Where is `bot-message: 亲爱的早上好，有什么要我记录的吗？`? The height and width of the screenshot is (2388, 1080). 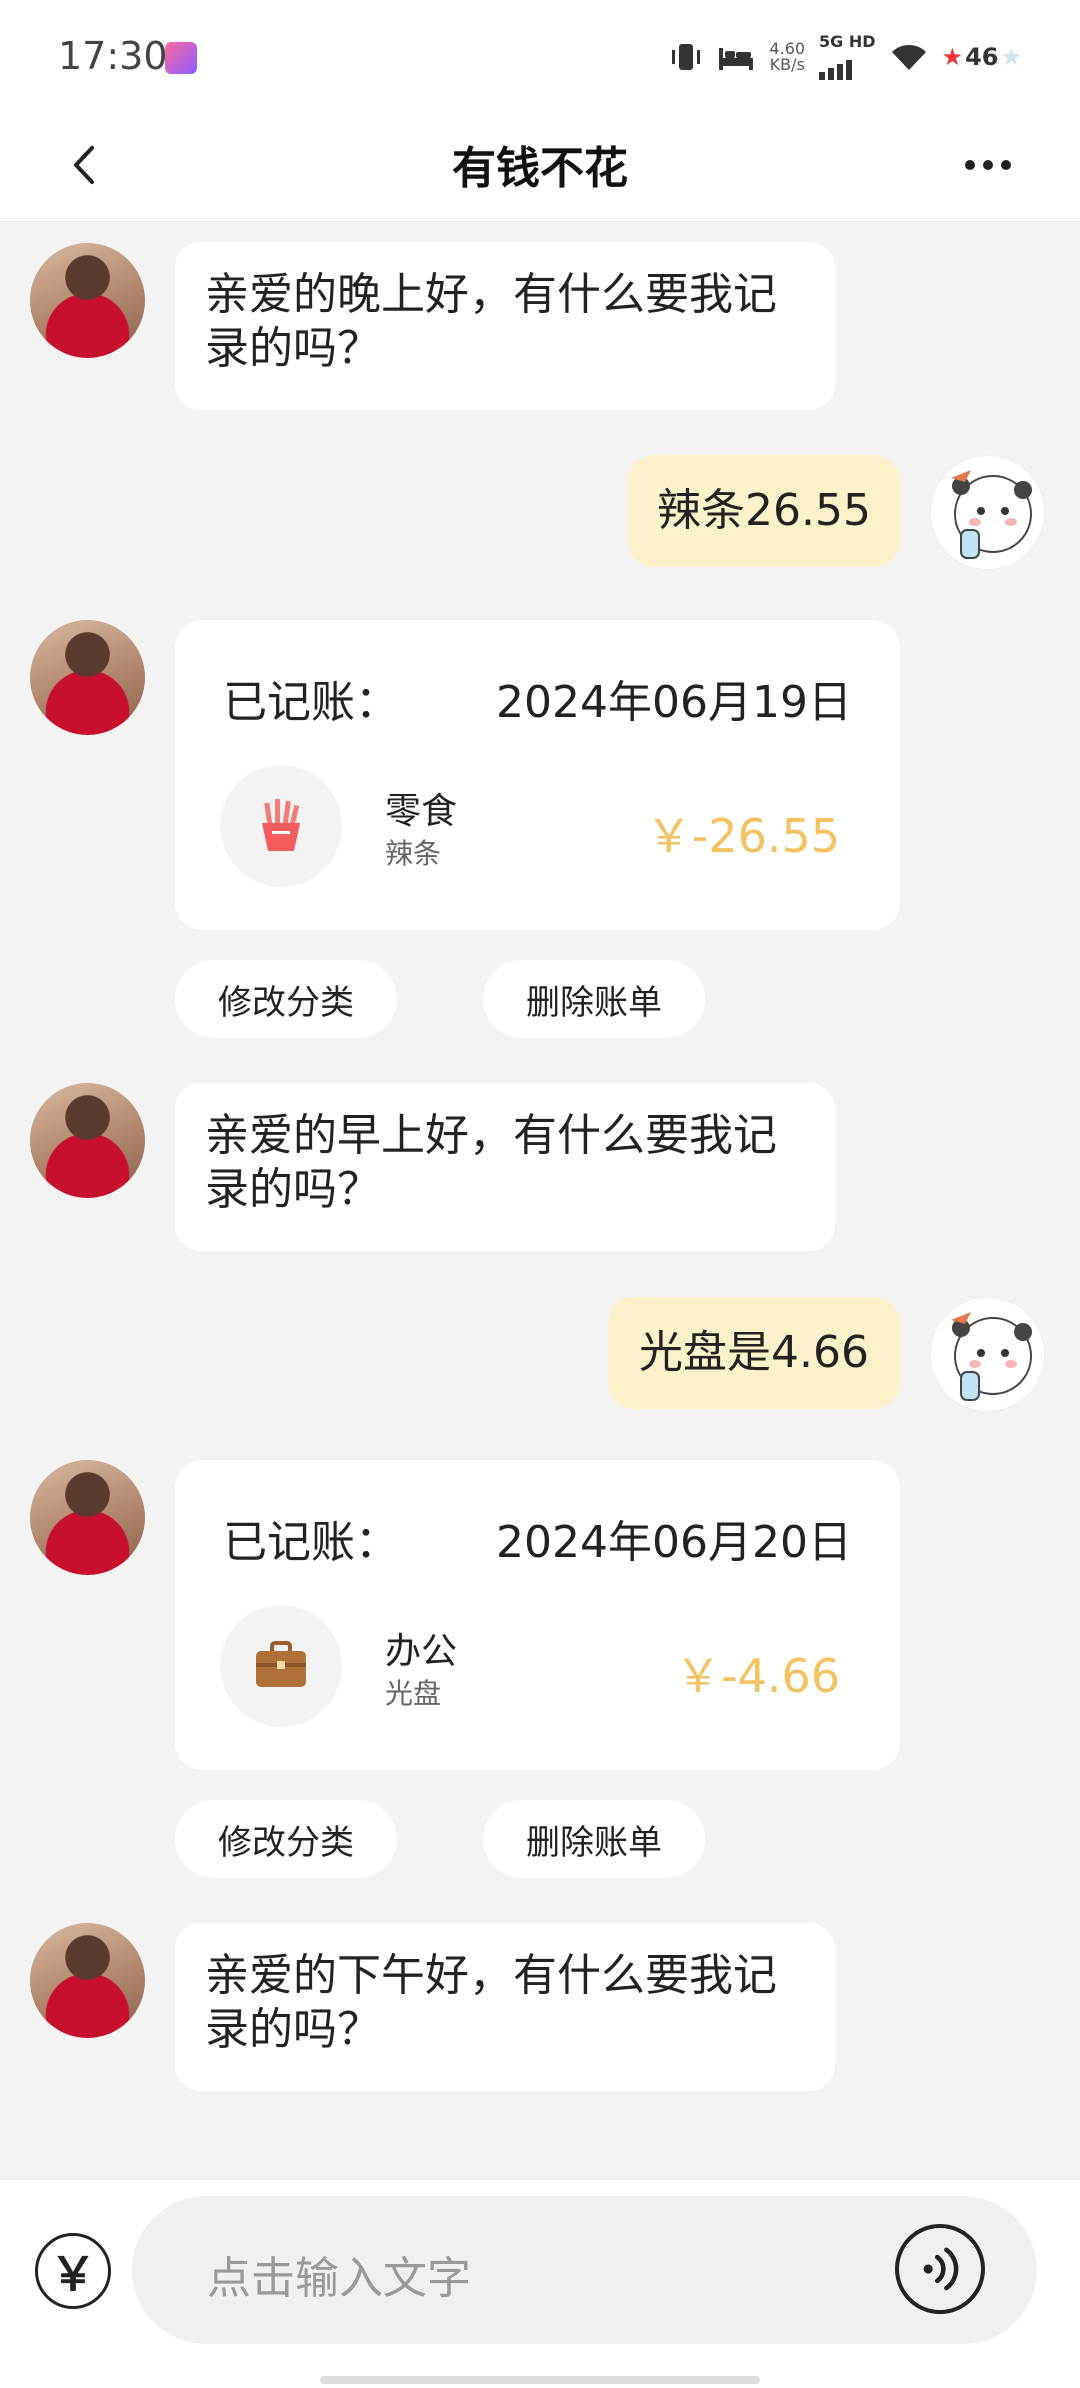 bot-message: 亲爱的早上好，有什么要我记录的吗？ is located at coordinates (505, 1167).